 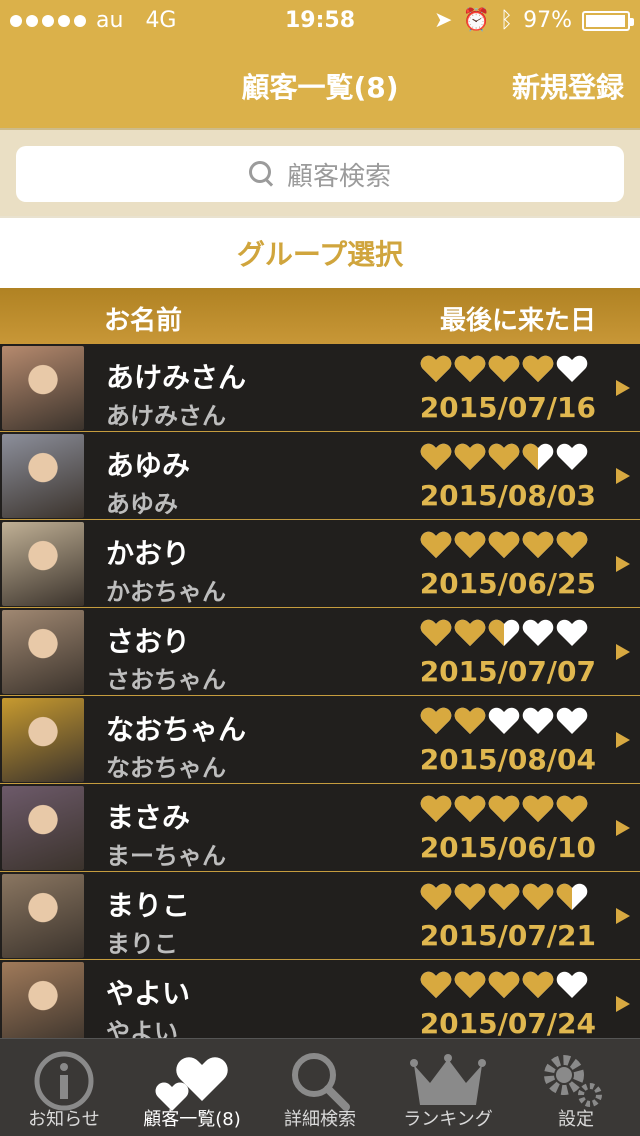 What do you see at coordinates (507, 1022) in the screenshot?
I see `last-visit-date: 2015/07/24` at bounding box center [507, 1022].